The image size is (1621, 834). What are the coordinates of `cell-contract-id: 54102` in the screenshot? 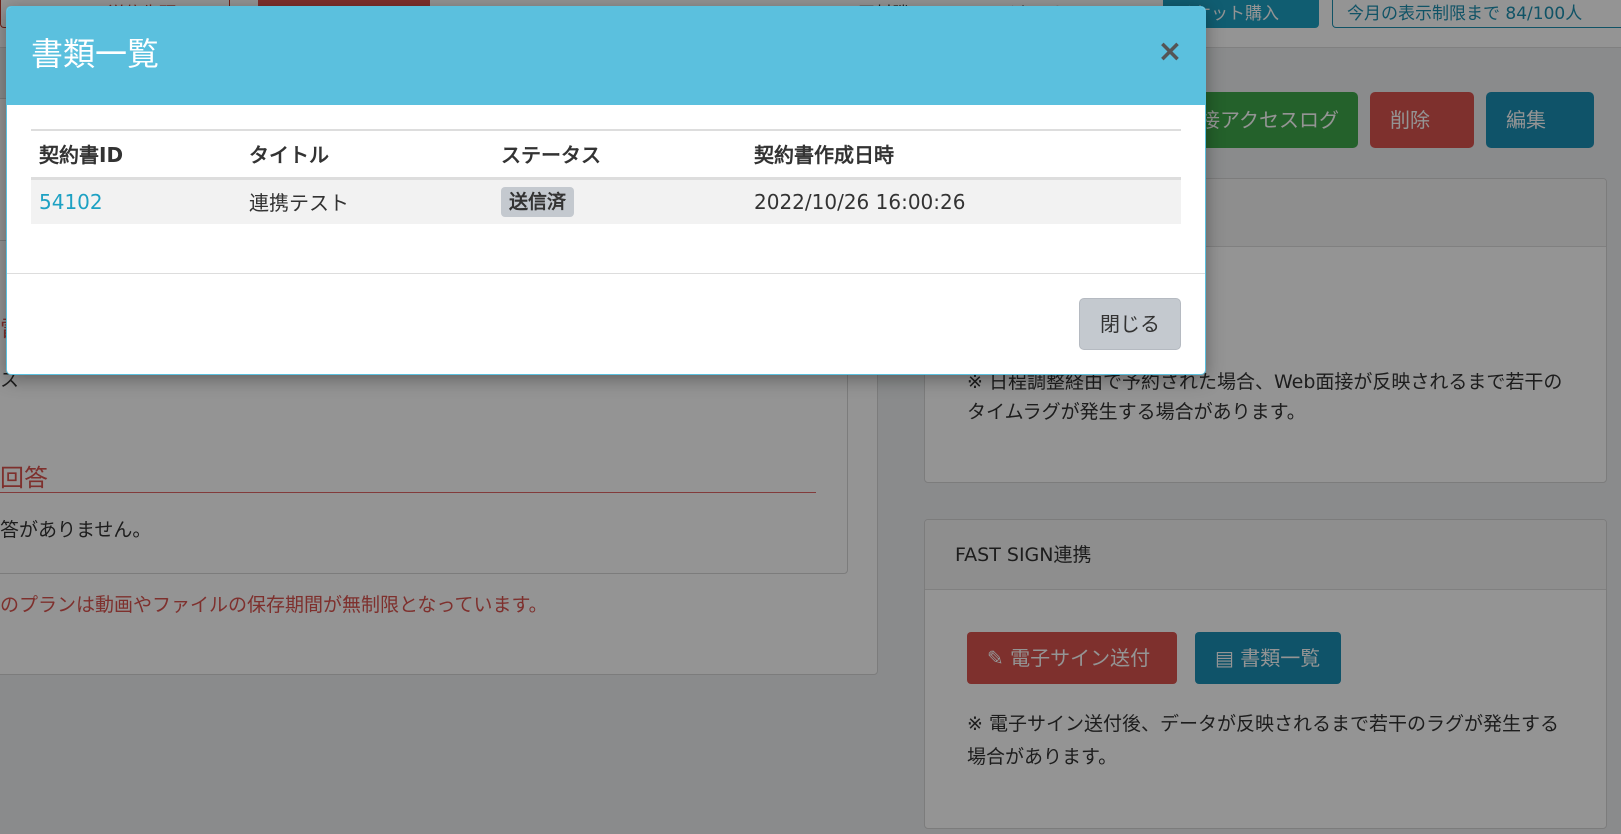 It's located at (136, 201).